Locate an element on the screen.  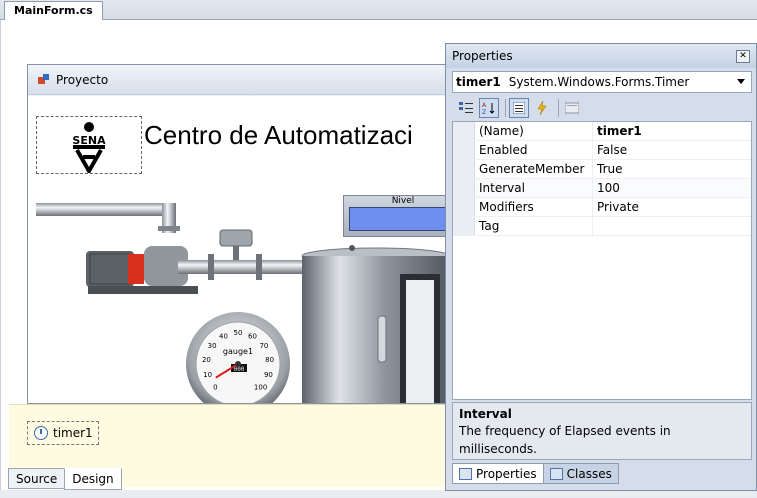
valve-flange-right is located at coordinates (259, 267).